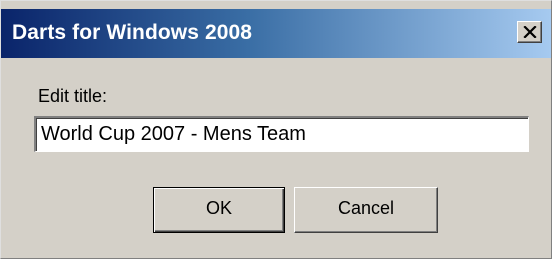 The height and width of the screenshot is (259, 552). Describe the element at coordinates (366, 210) in the screenshot. I see `cancel-button: Cancel` at that location.